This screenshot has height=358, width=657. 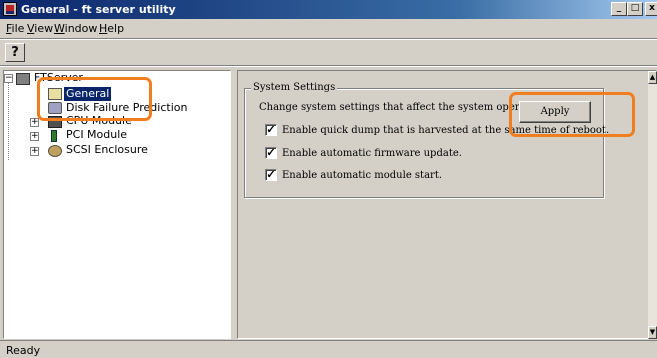 I want to click on scsi-icon, so click(x=55, y=151).